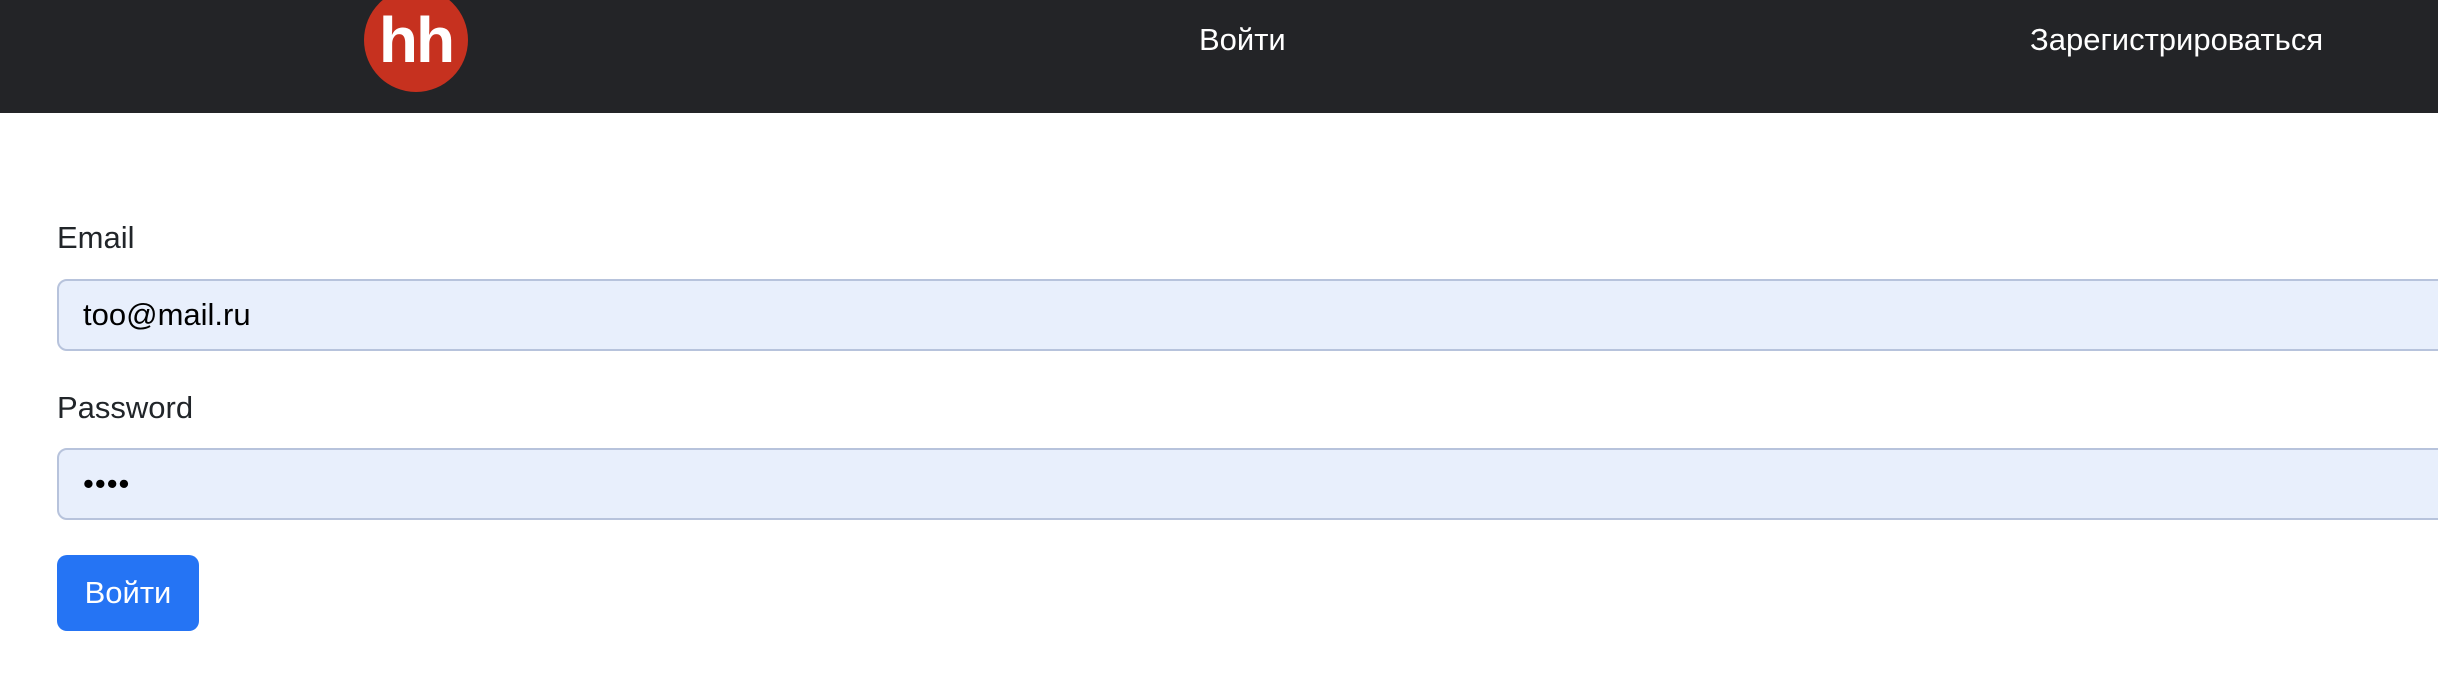 This screenshot has width=2438, height=688. What do you see at coordinates (2176, 40) in the screenshot?
I see `nav-register-link: Зарегистрироваться` at bounding box center [2176, 40].